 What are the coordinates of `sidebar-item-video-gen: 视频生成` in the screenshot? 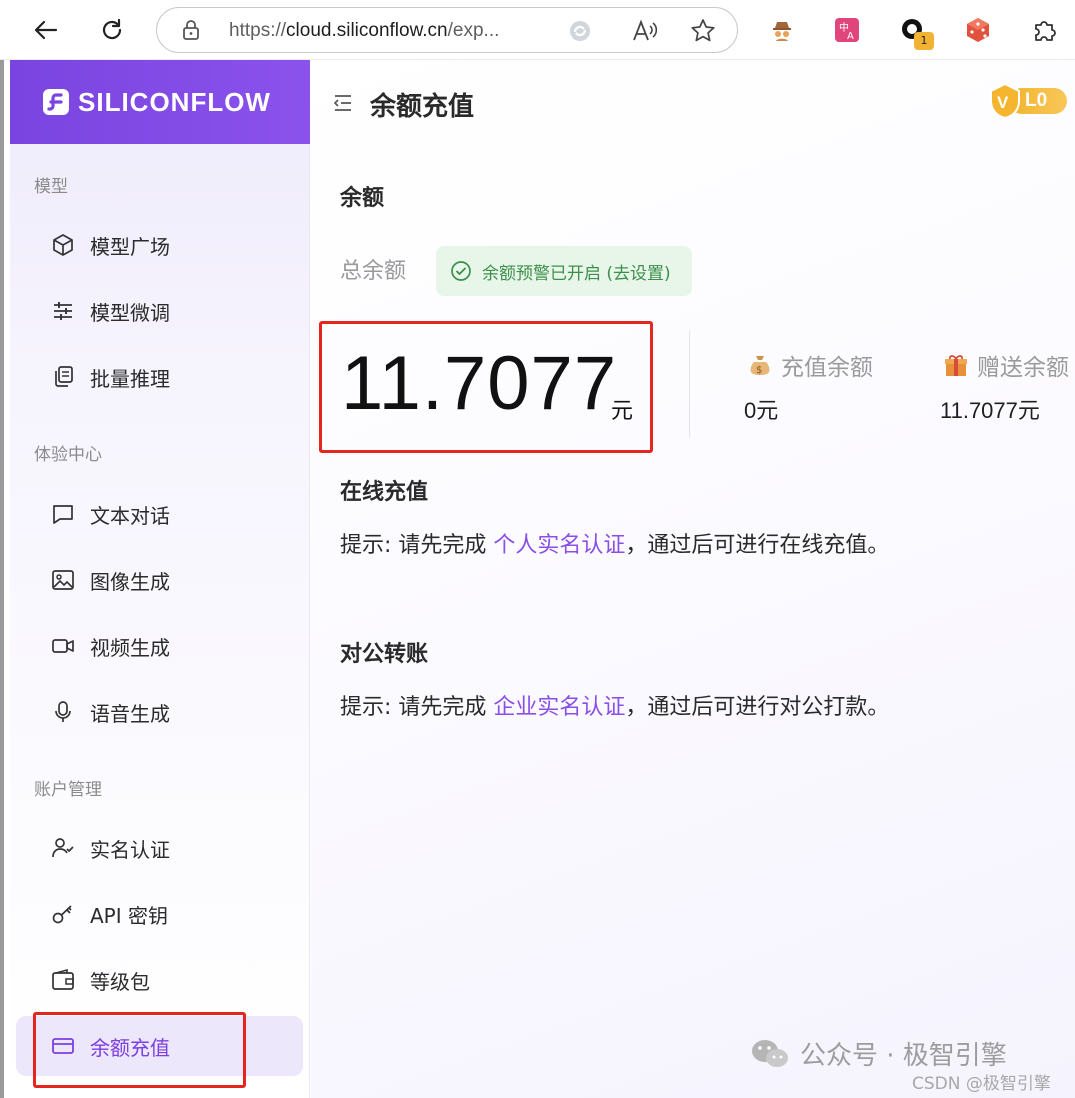 It's located at (159, 646).